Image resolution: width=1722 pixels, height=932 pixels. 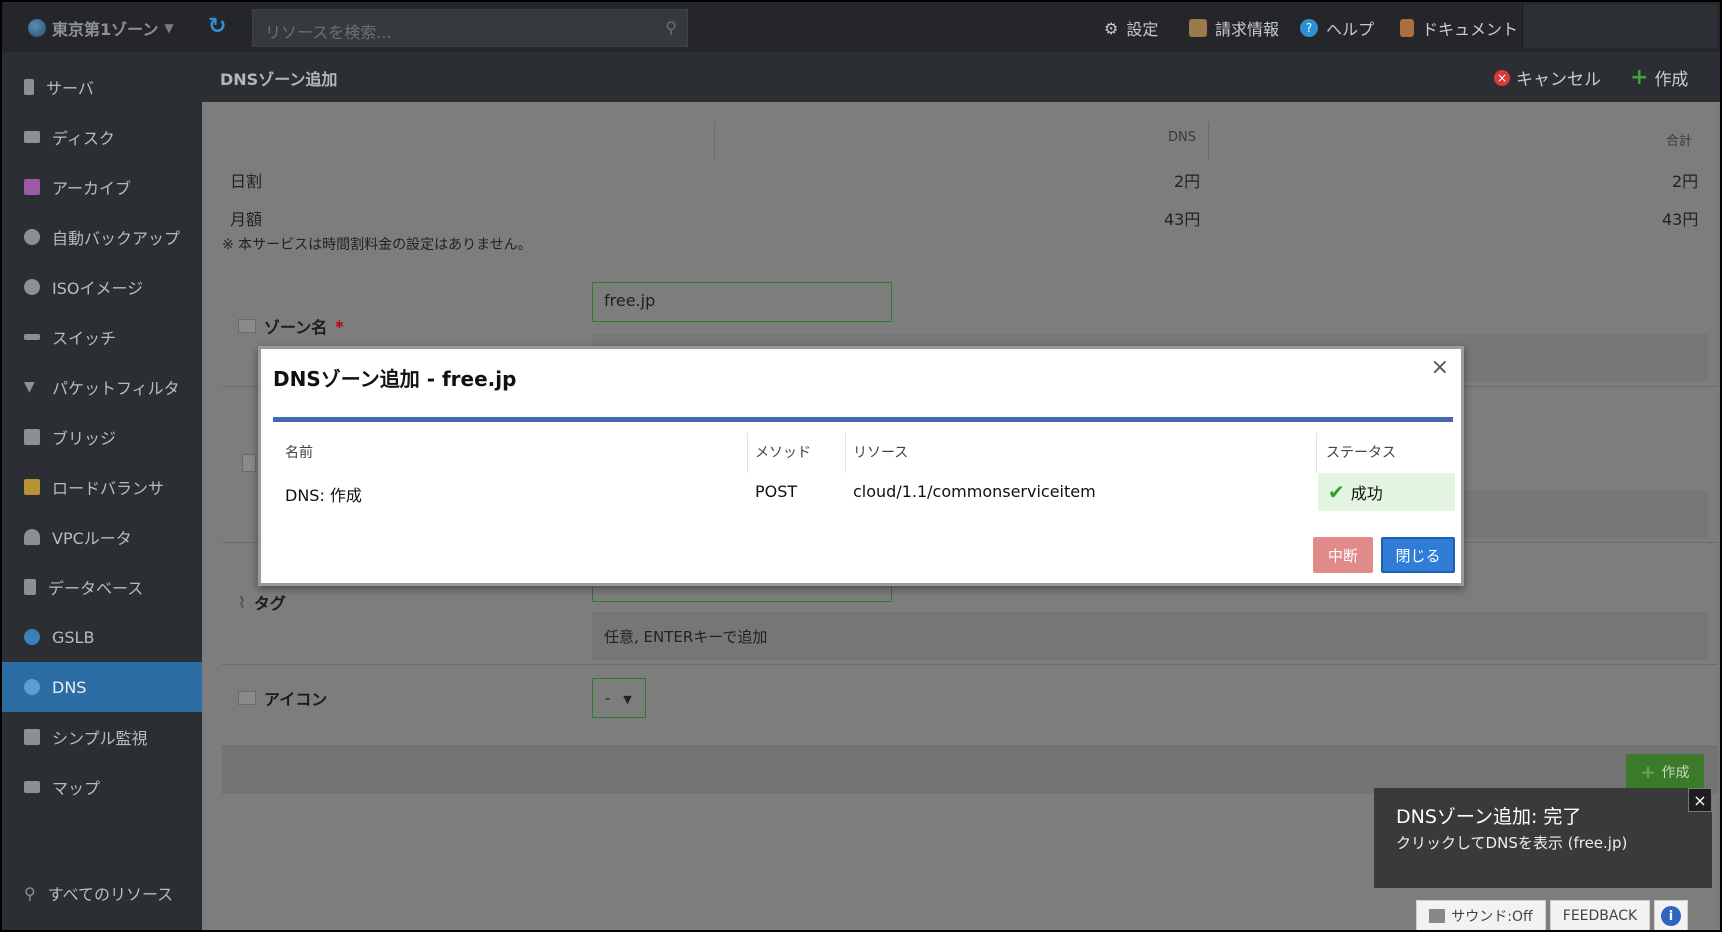 I want to click on sidebar-item-label: サーバ, so click(x=70, y=88).